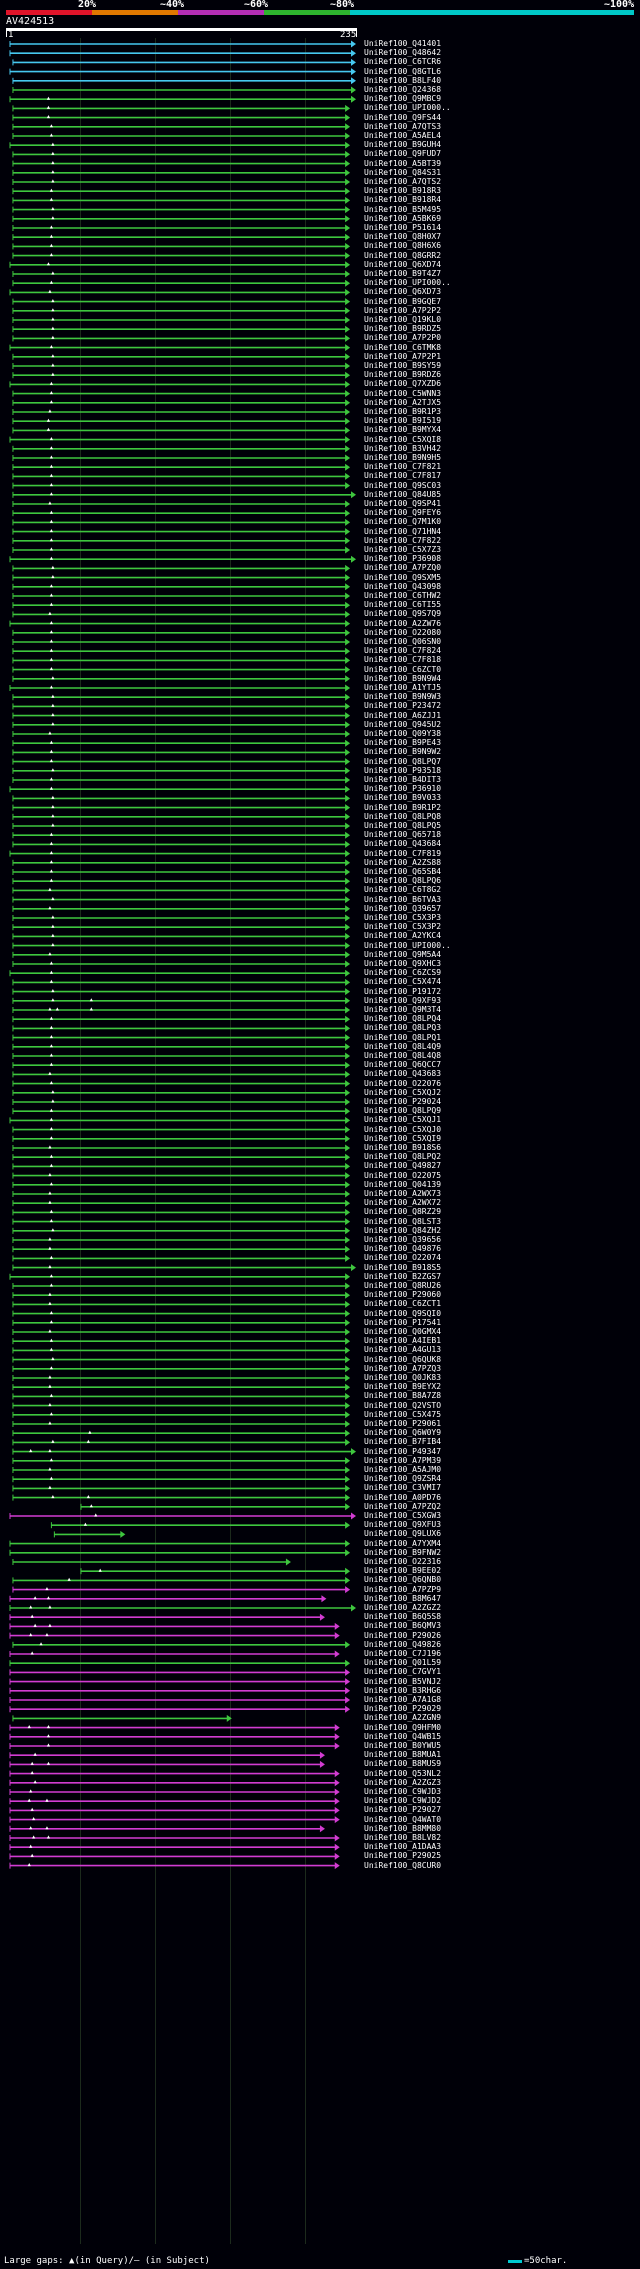 This screenshot has height=2269, width=640. Describe the element at coordinates (501, 1277) in the screenshot. I see `hit-label: UniRef100_B2ZGS7` at that location.